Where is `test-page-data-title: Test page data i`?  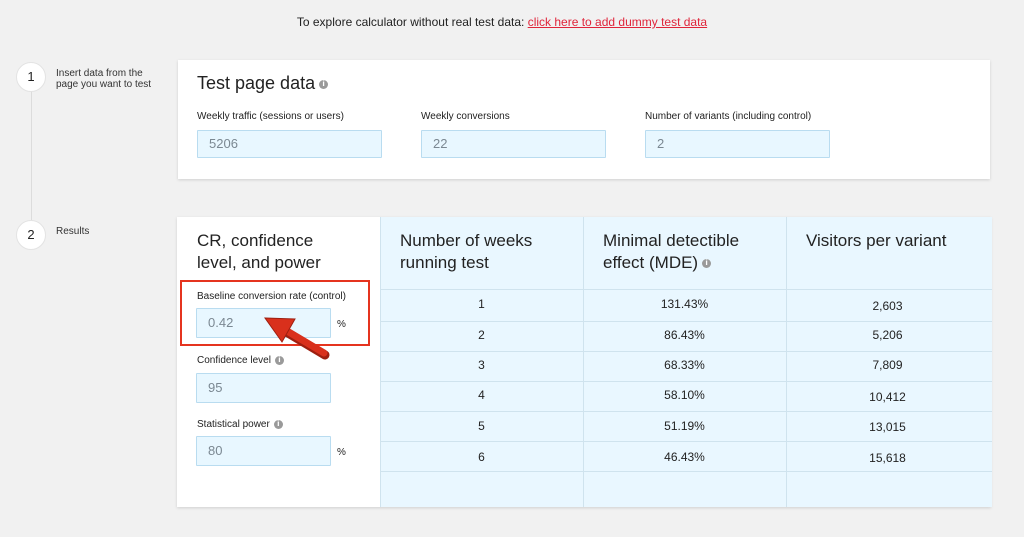 test-page-data-title: Test page data i is located at coordinates (263, 83).